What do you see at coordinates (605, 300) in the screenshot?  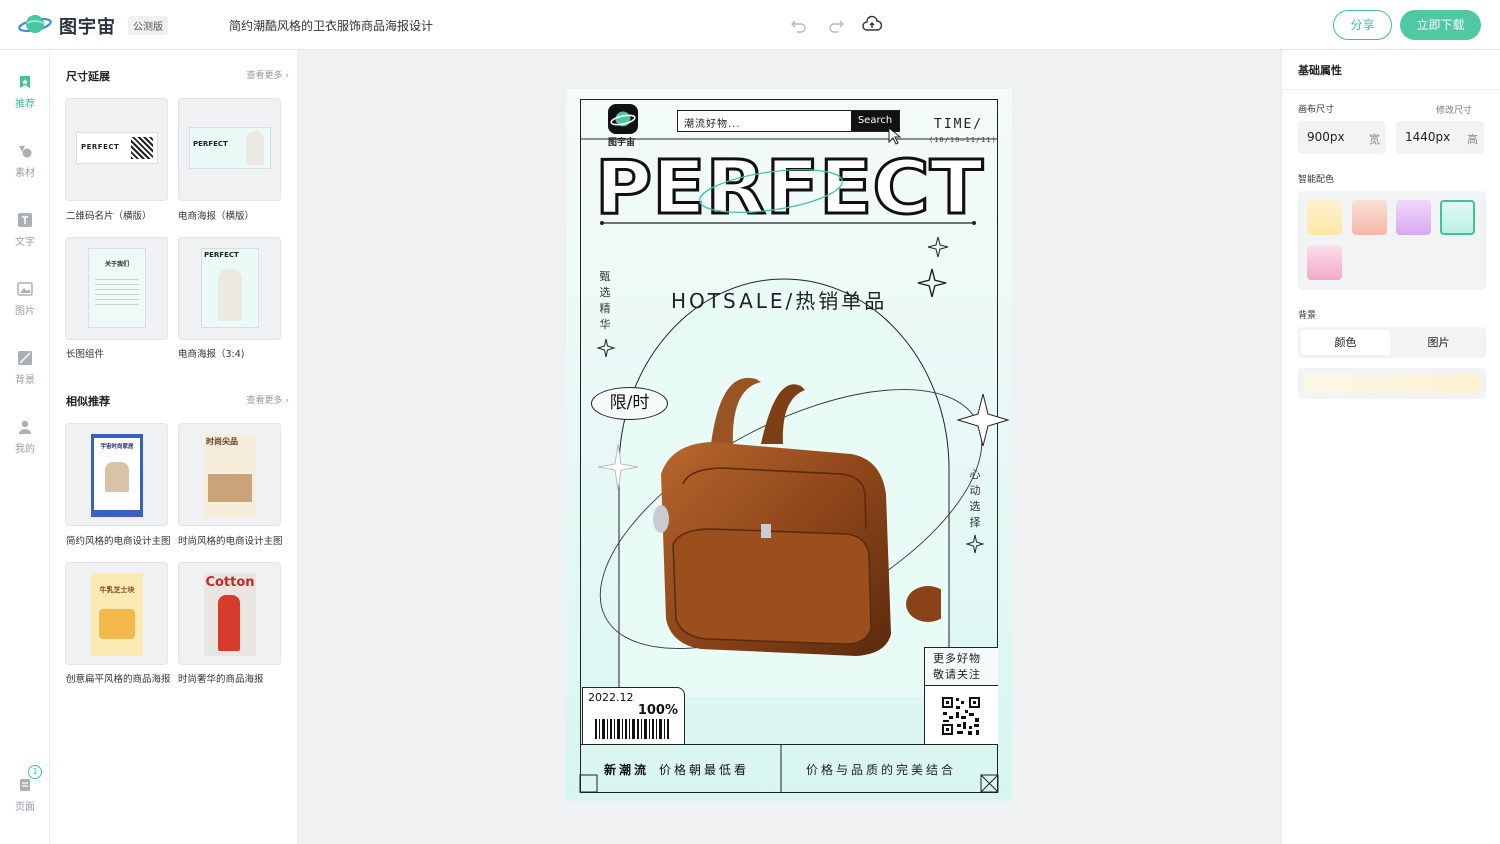 I see `poster-vertical-left: 甄选精华` at bounding box center [605, 300].